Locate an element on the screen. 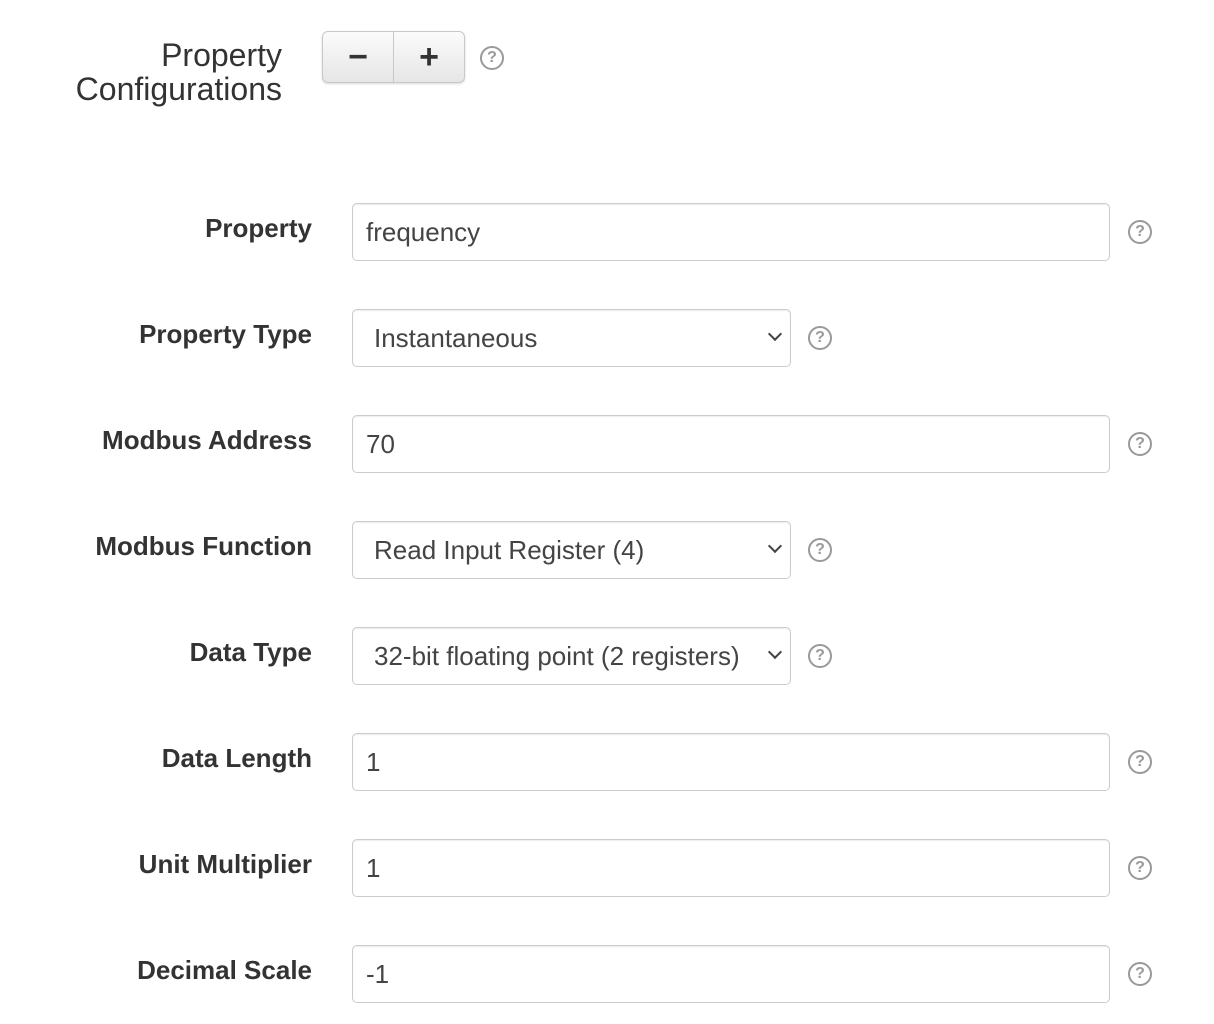  section-title: Property Configurations is located at coordinates (179, 72).